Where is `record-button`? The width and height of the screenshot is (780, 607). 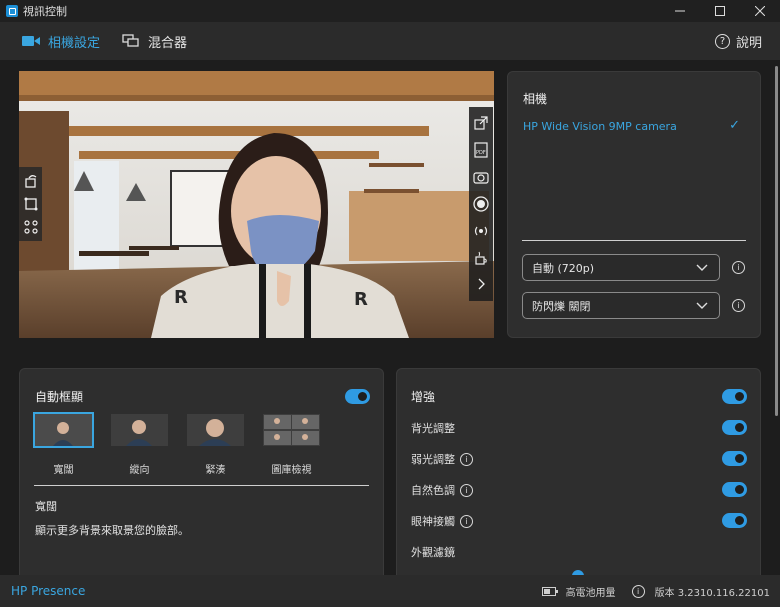
record-button is located at coordinates (481, 204).